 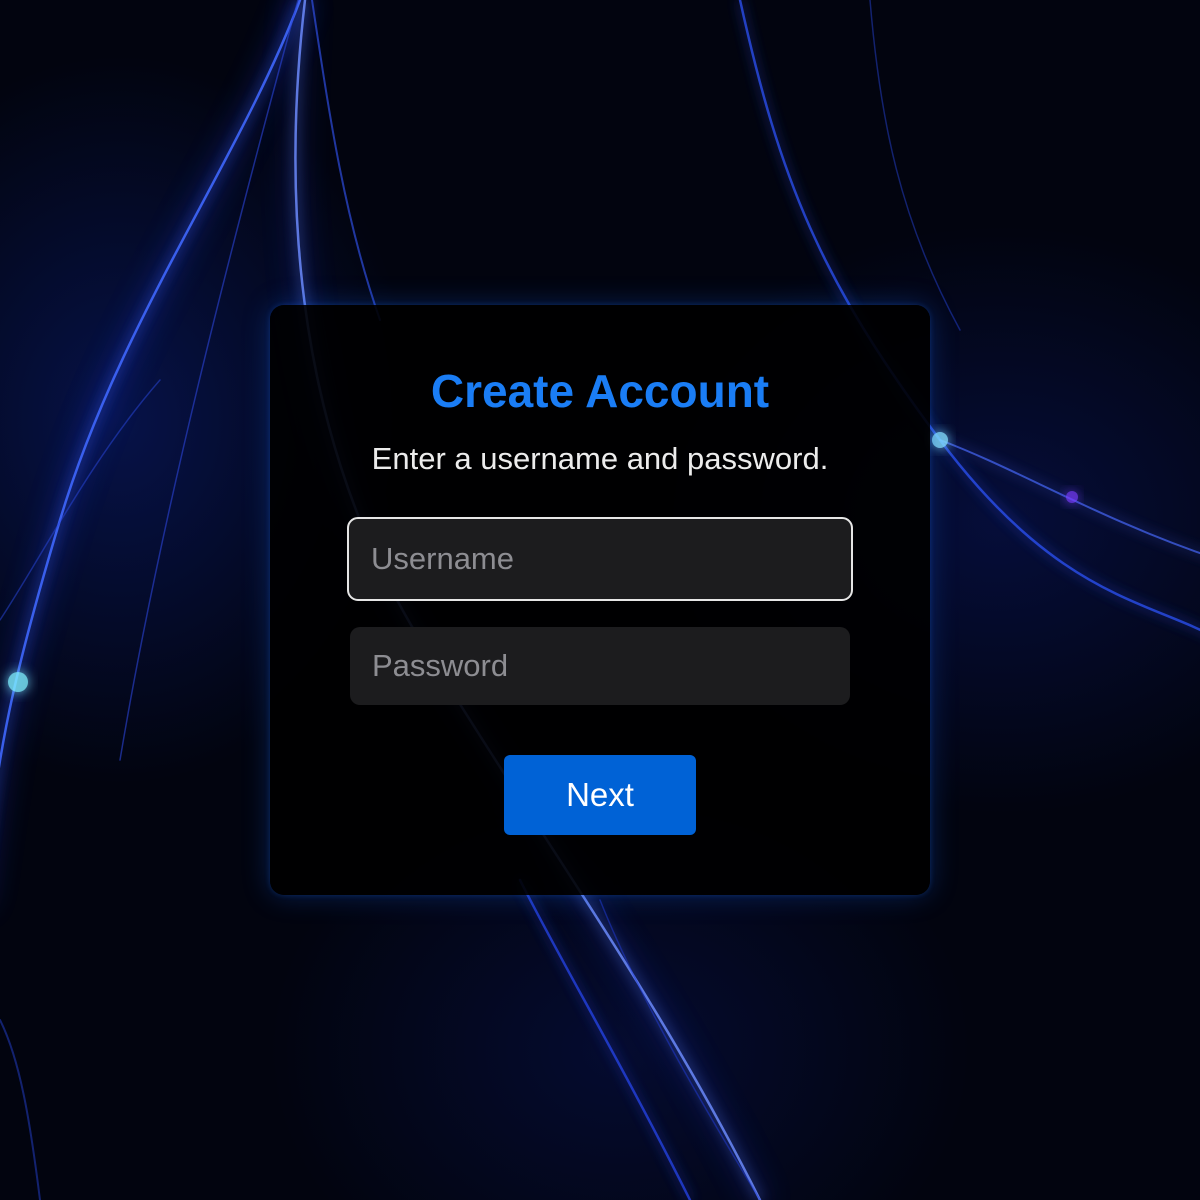 What do you see at coordinates (600, 458) in the screenshot?
I see `instructions-text: Enter a username and password.` at bounding box center [600, 458].